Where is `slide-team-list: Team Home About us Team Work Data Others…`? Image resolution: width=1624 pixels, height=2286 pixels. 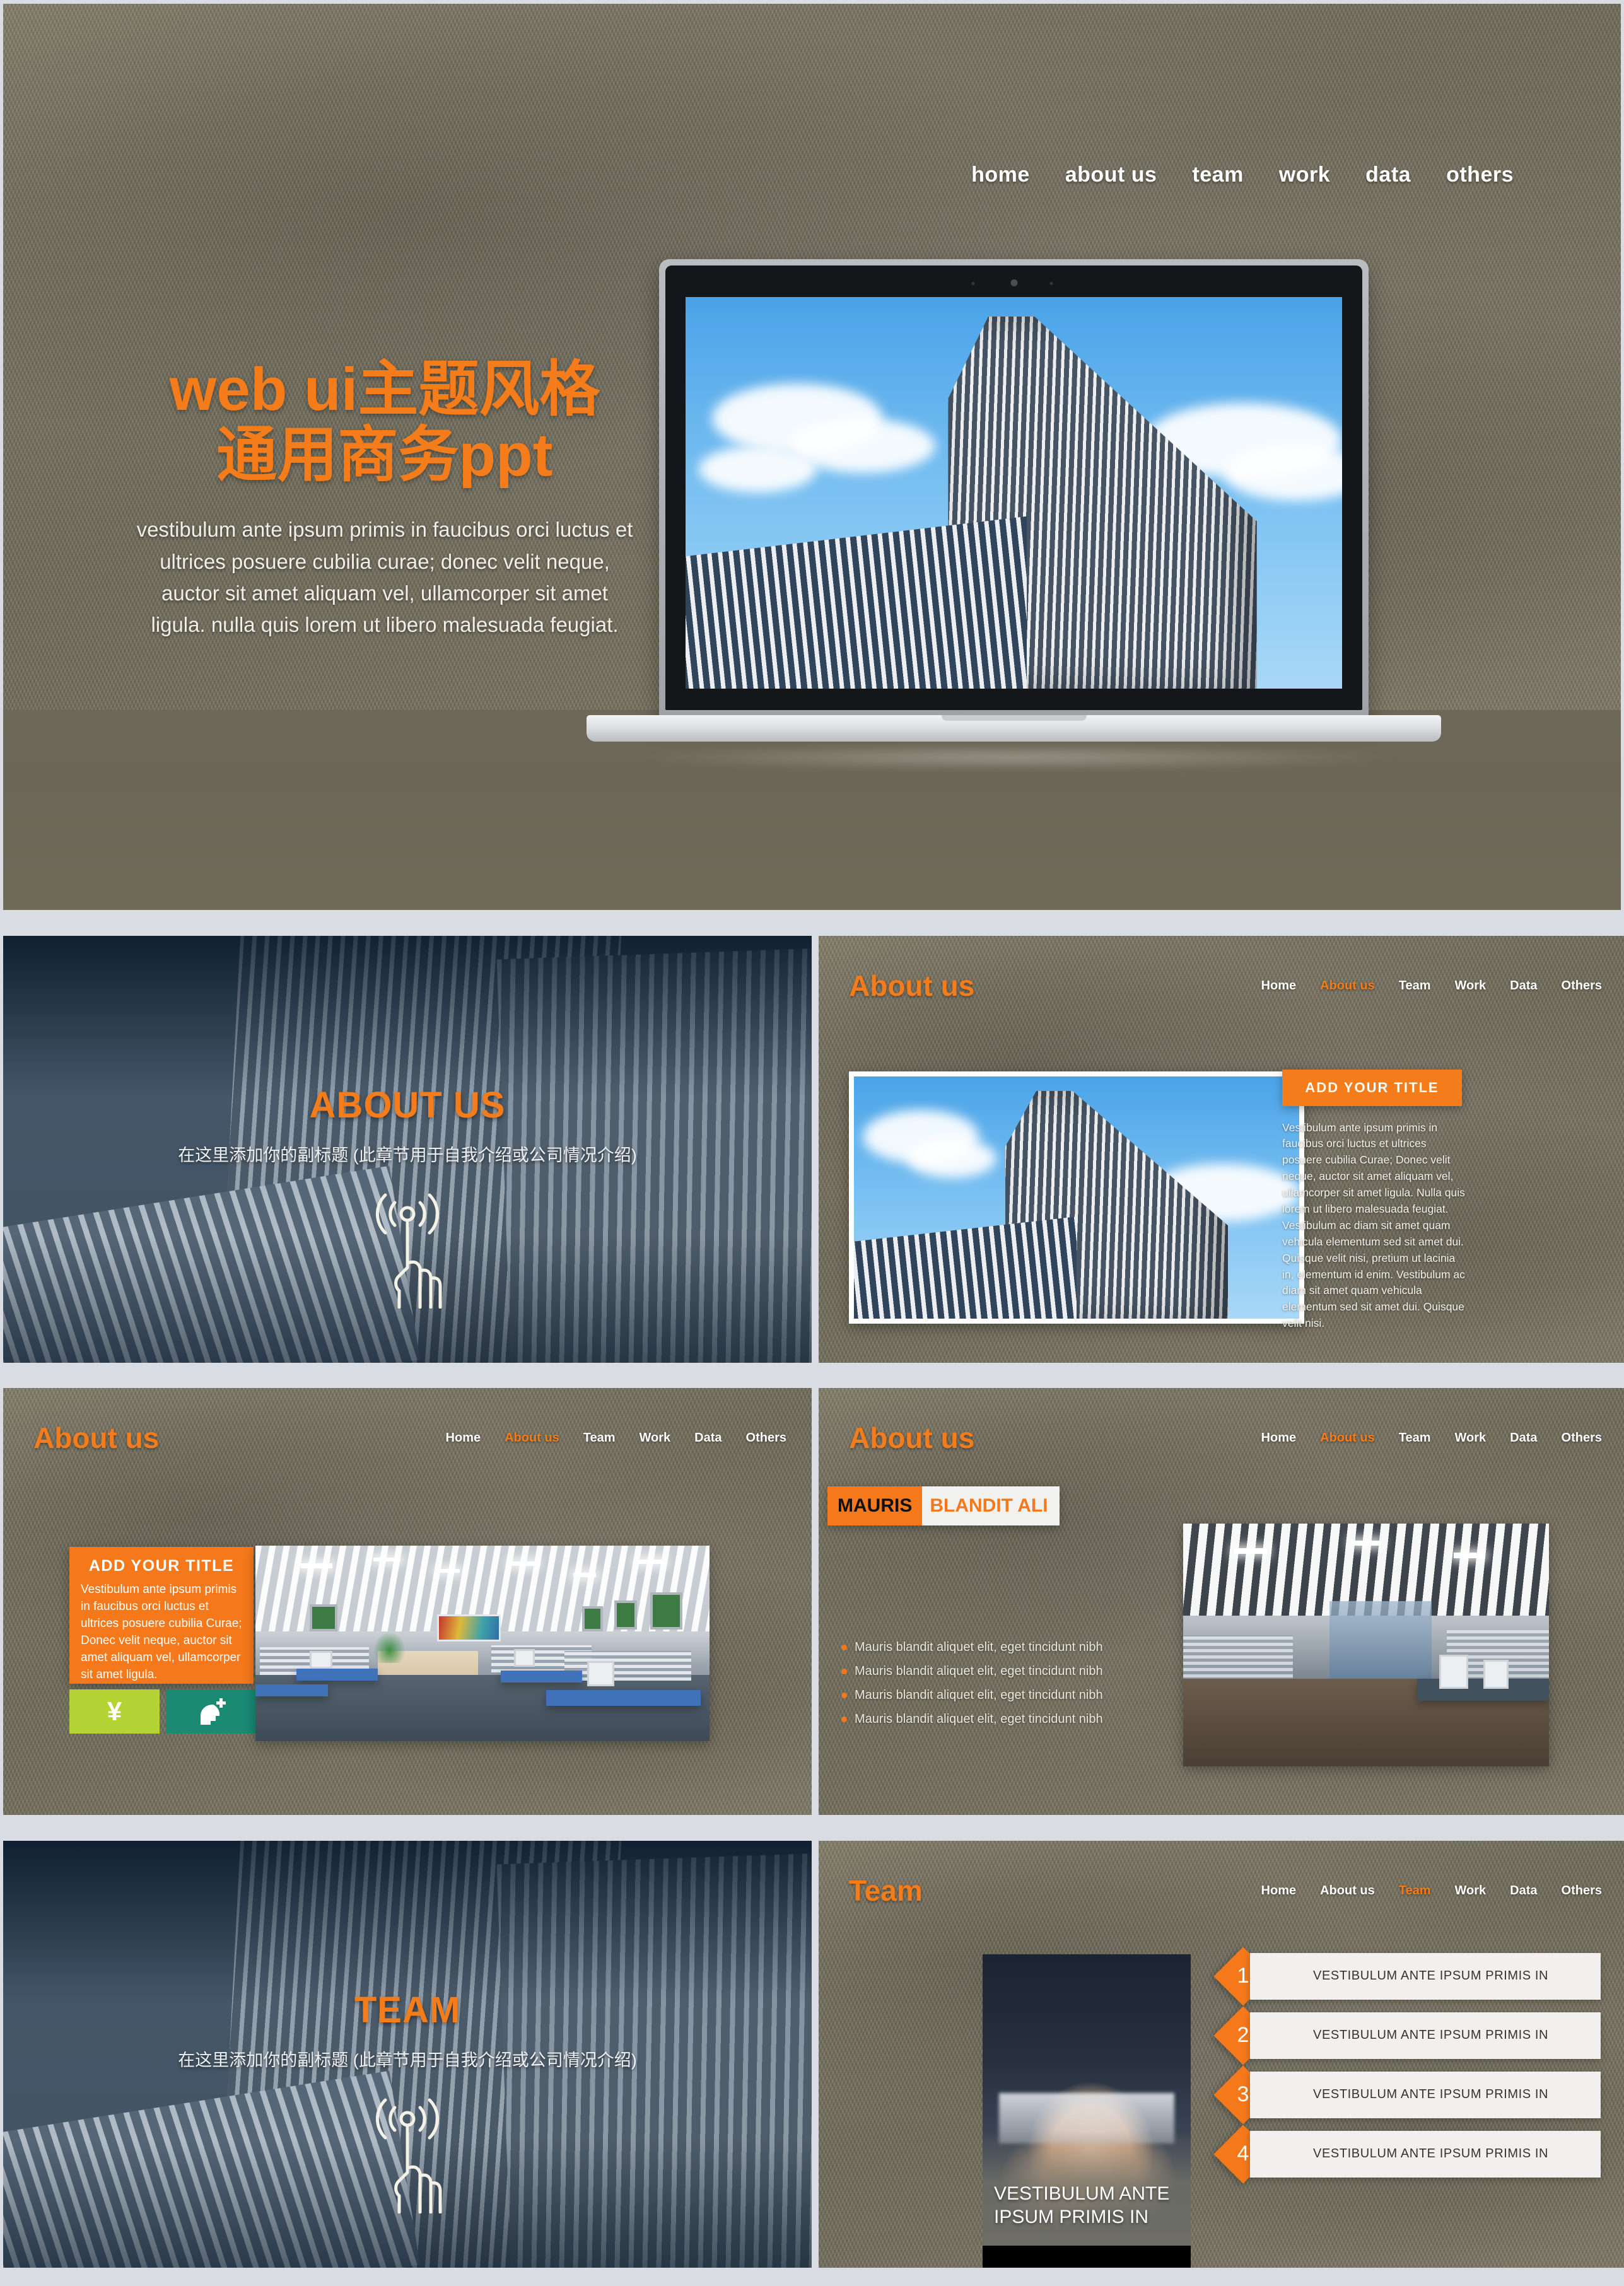
slide-team-list: Team Home About us Team Work Data Others… is located at coordinates (1221, 2054).